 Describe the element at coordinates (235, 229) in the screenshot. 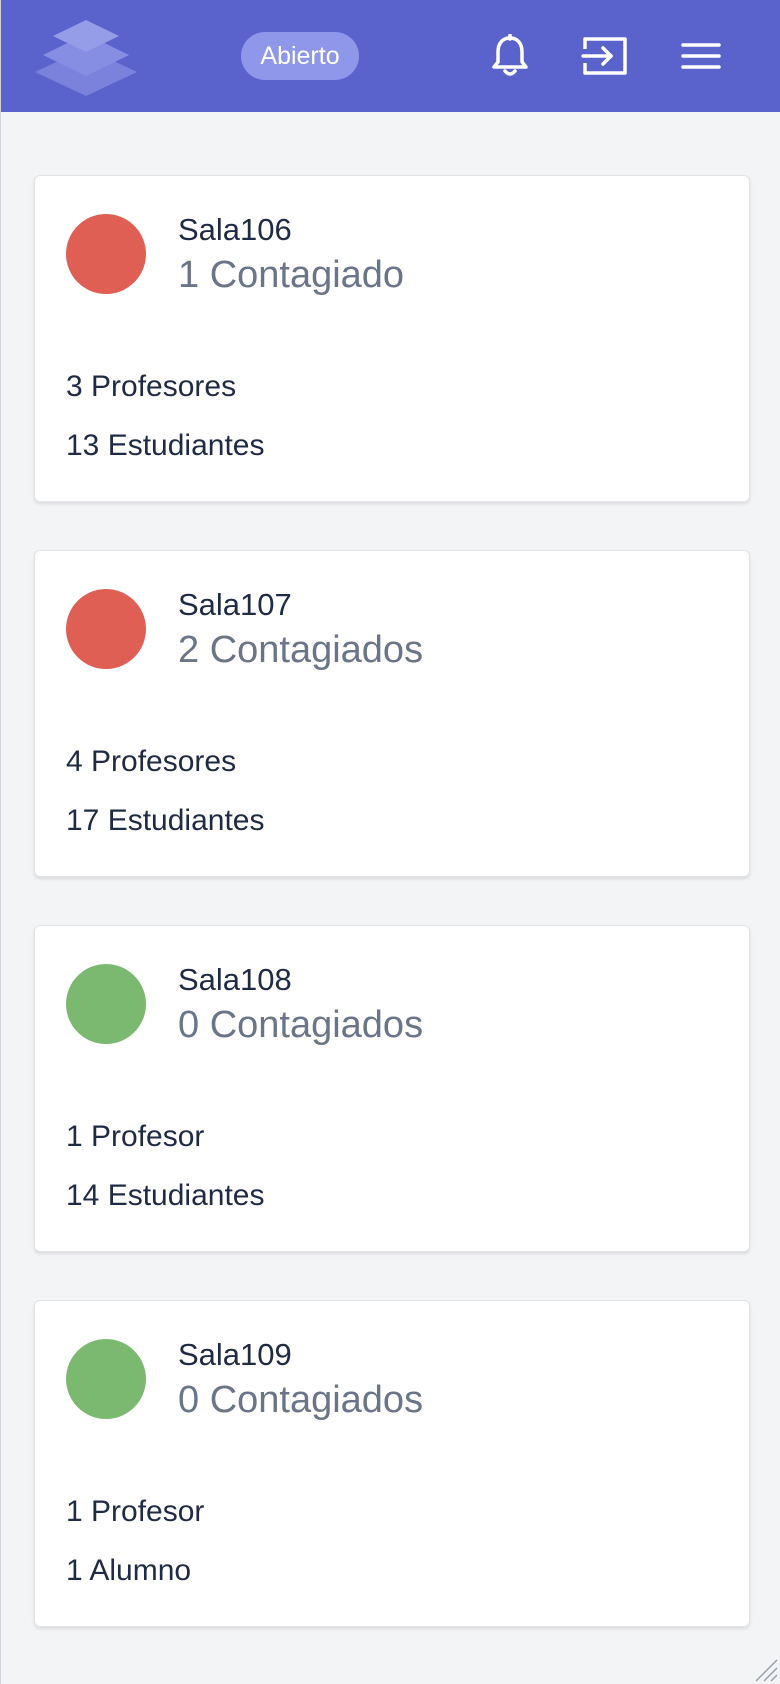

I see `room-name: Sala106` at that location.